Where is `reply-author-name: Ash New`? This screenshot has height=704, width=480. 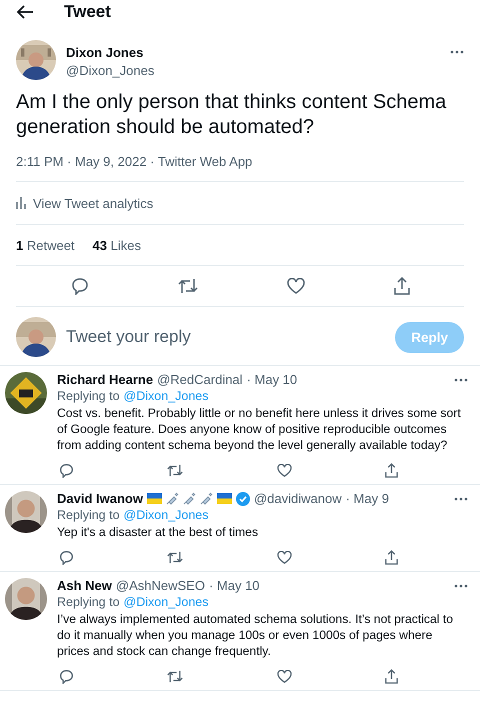 reply-author-name: Ash New is located at coordinates (84, 585).